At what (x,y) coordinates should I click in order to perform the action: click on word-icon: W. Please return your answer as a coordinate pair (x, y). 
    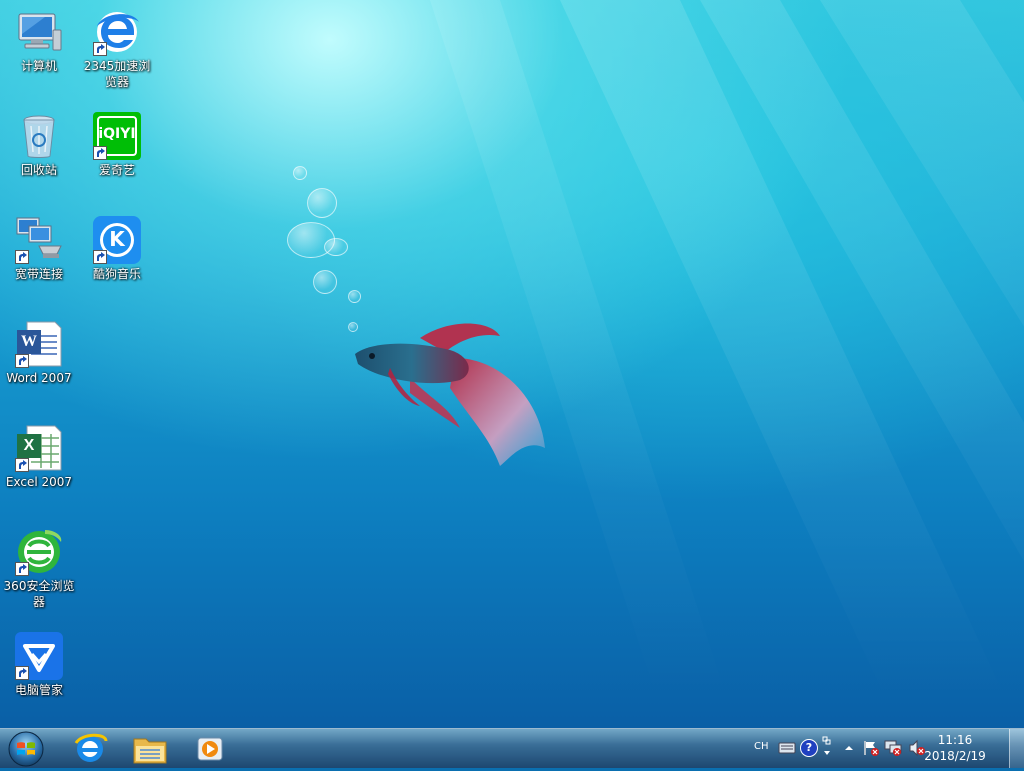
    Looking at the image, I should click on (39, 344).